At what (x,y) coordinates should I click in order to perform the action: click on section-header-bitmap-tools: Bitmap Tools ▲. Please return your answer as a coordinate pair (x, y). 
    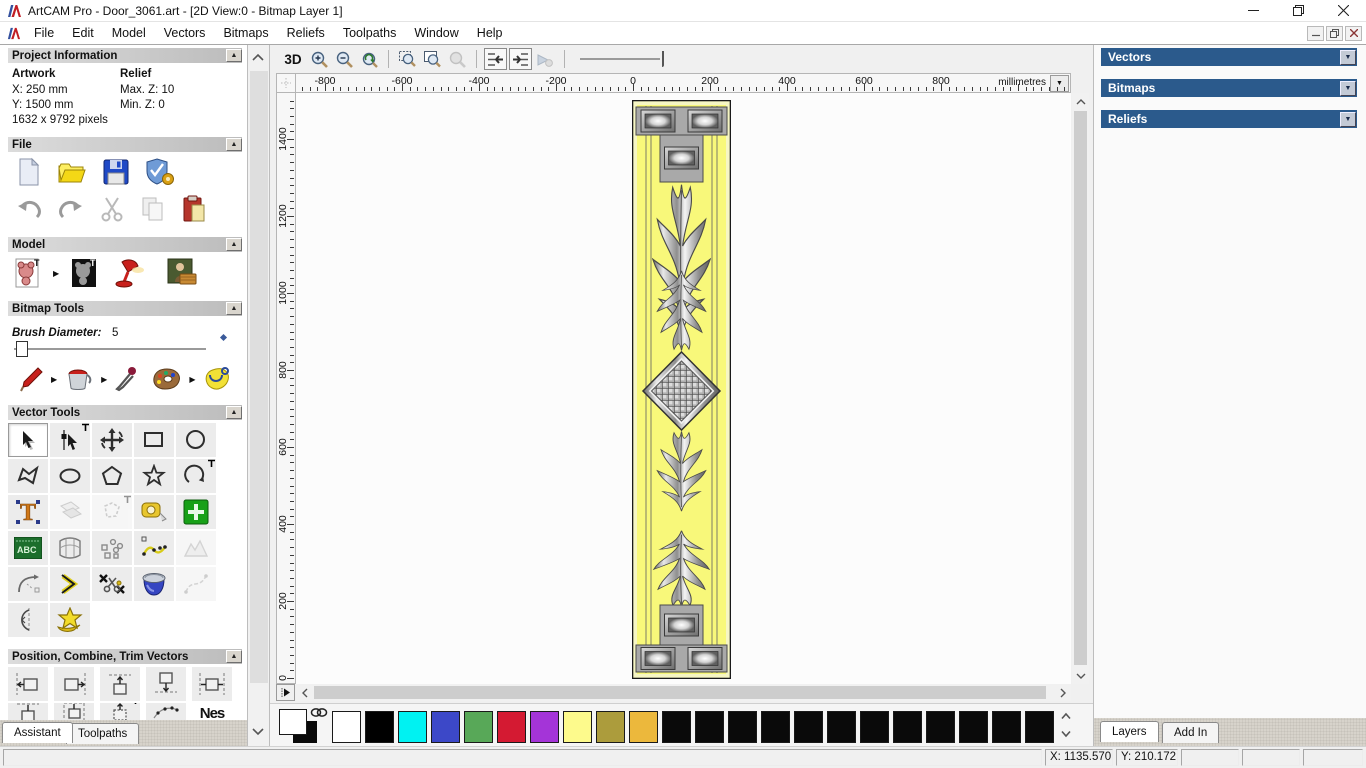
    Looking at the image, I should click on (125, 308).